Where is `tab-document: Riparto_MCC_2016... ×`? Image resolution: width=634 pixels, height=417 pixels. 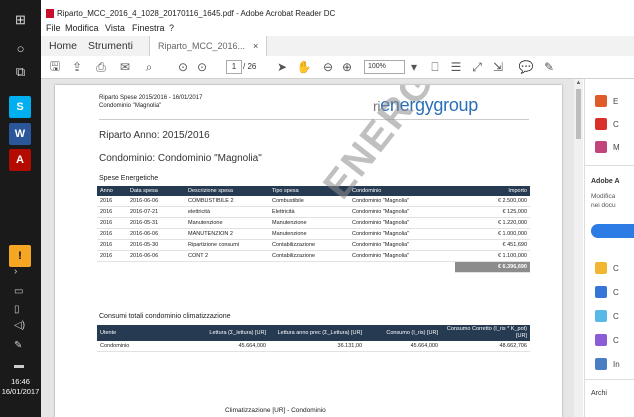 tab-document: Riparto_MCC_2016... × is located at coordinates (208, 46).